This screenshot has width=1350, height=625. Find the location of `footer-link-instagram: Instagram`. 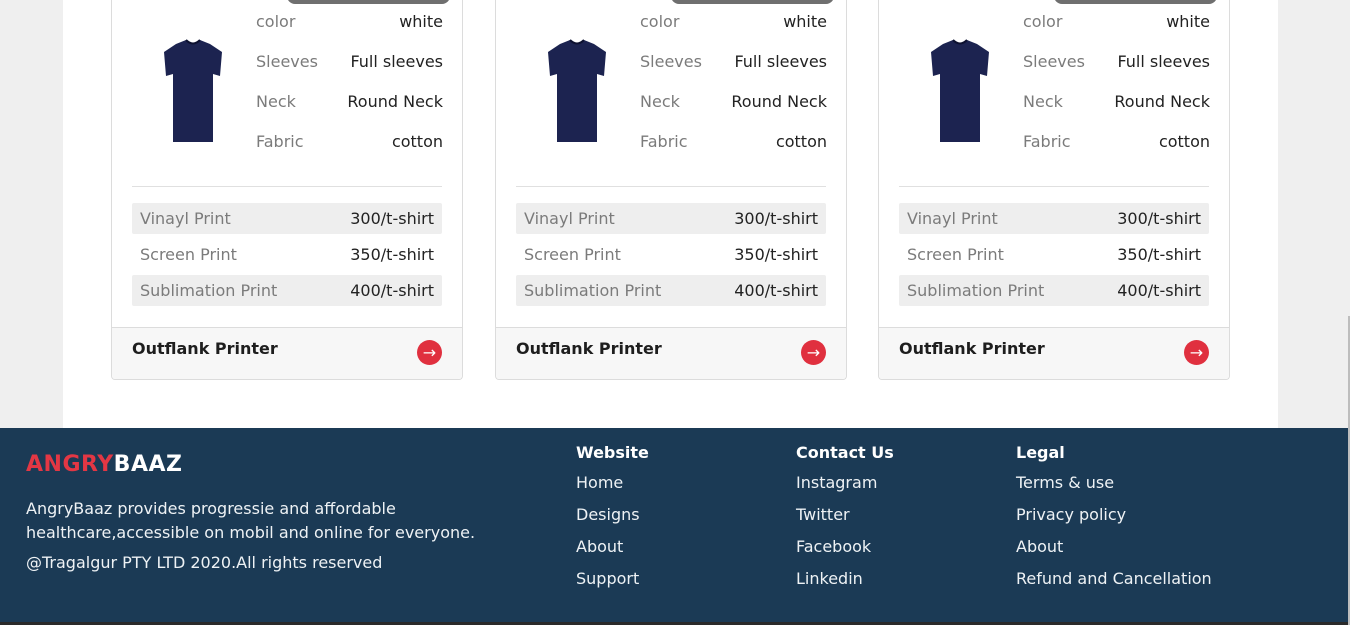

footer-link-instagram: Instagram is located at coordinates (845, 489).